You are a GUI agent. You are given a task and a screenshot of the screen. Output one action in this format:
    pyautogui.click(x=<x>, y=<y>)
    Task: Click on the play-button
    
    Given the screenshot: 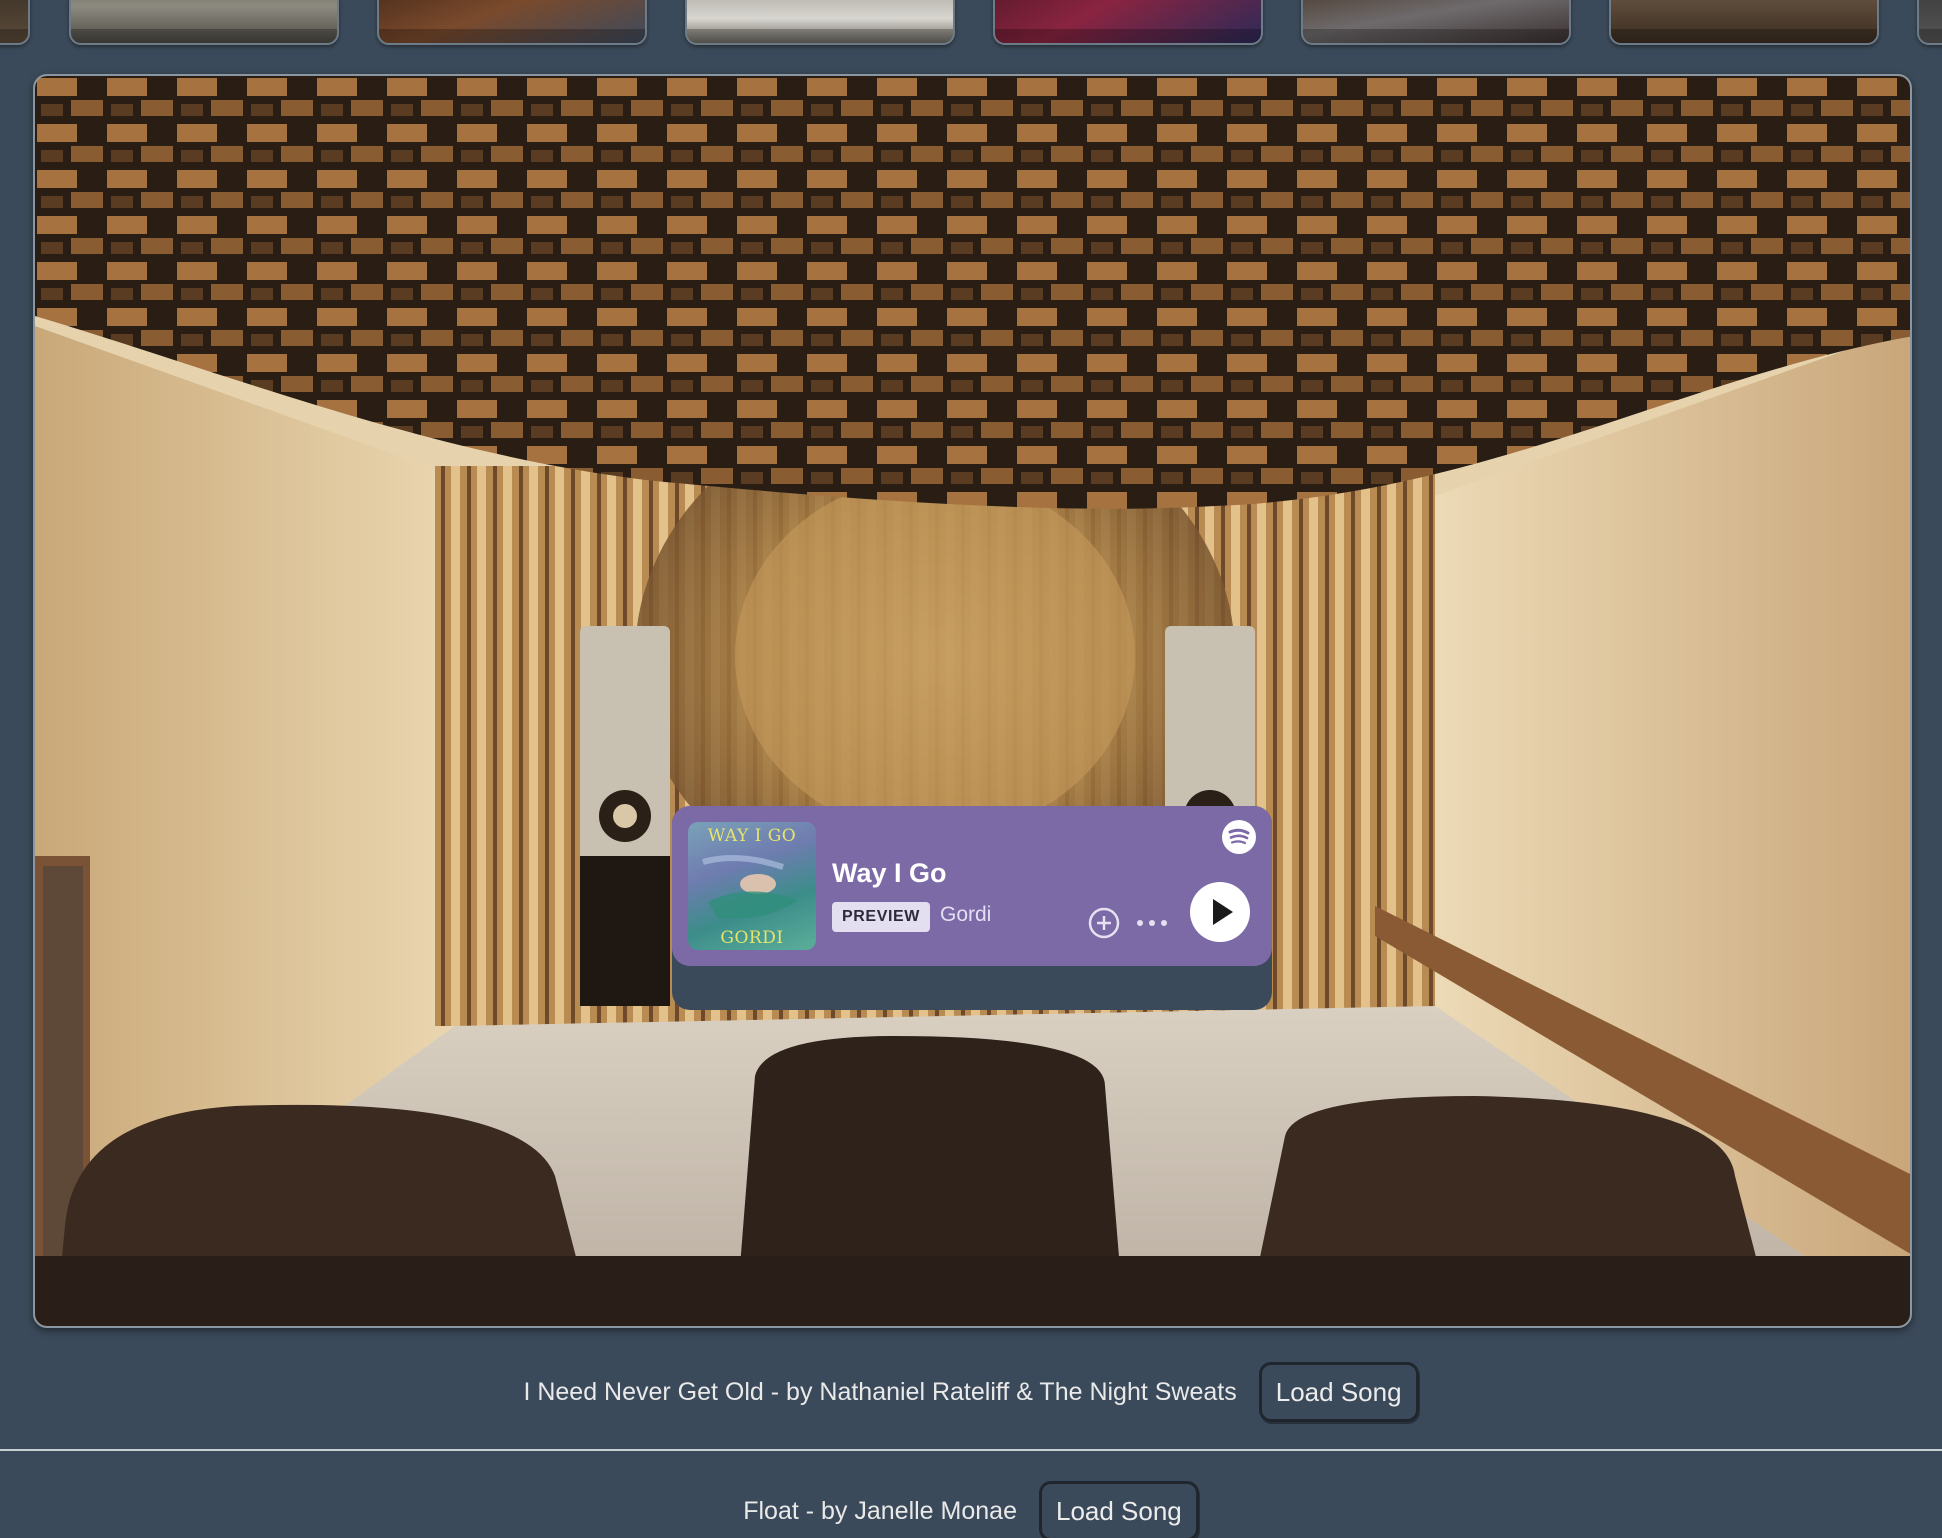 What is the action you would take?
    pyautogui.click(x=1220, y=912)
    